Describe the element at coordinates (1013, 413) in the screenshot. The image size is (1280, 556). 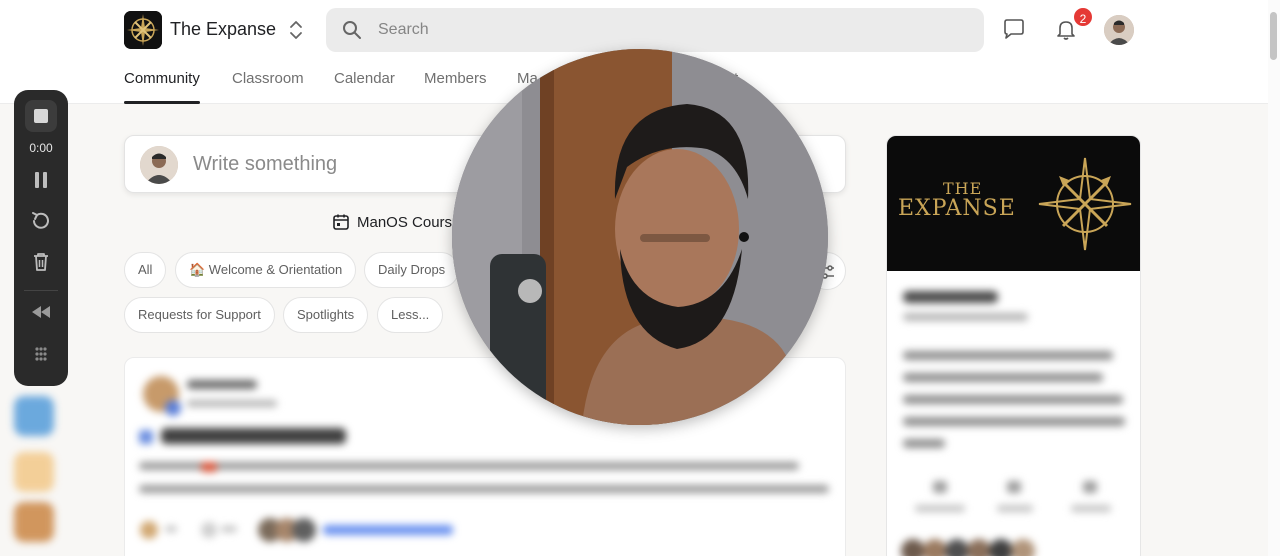
I see `about-content-blurred` at that location.